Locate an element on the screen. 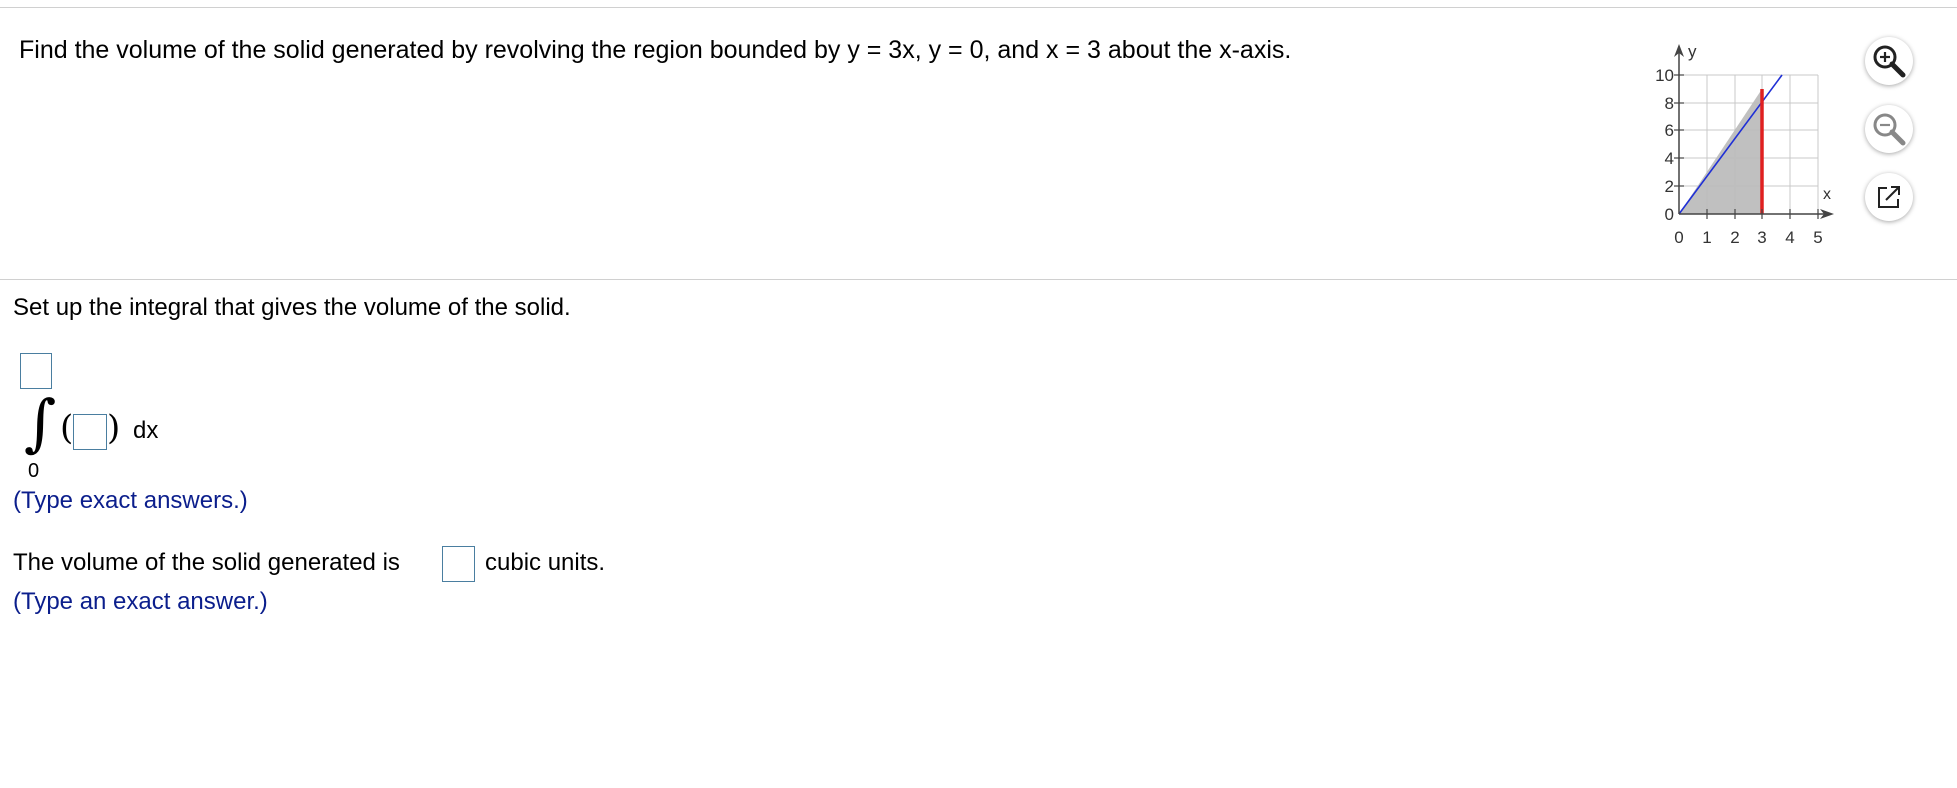  integrand-input is located at coordinates (90, 432).